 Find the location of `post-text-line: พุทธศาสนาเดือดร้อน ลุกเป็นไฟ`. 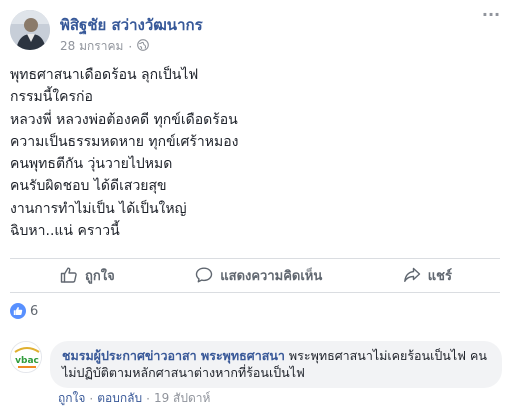

post-text-line: พุทธศาสนาเดือดร้อน ลุกเป็นไฟ is located at coordinates (104, 75).